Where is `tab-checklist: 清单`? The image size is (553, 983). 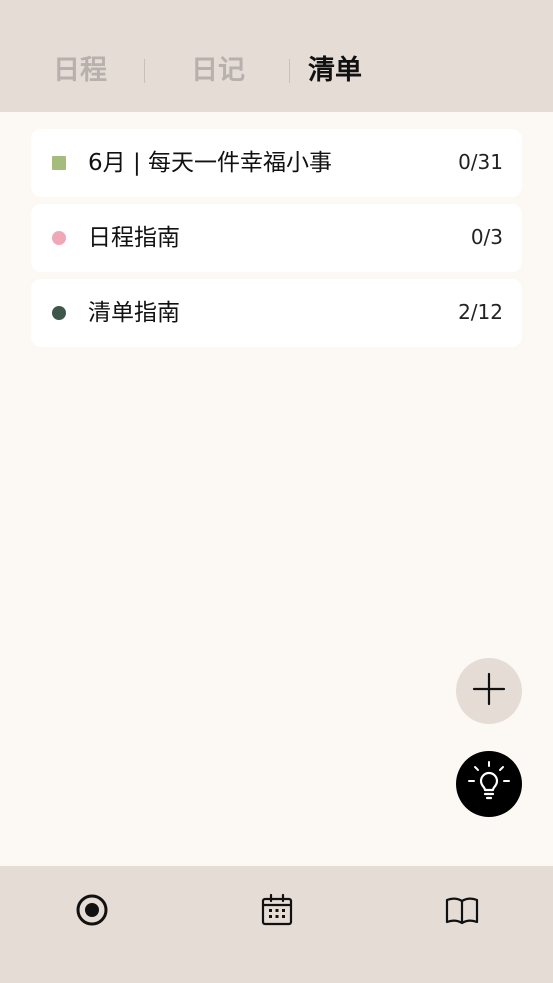 tab-checklist: 清单 is located at coordinates (335, 71).